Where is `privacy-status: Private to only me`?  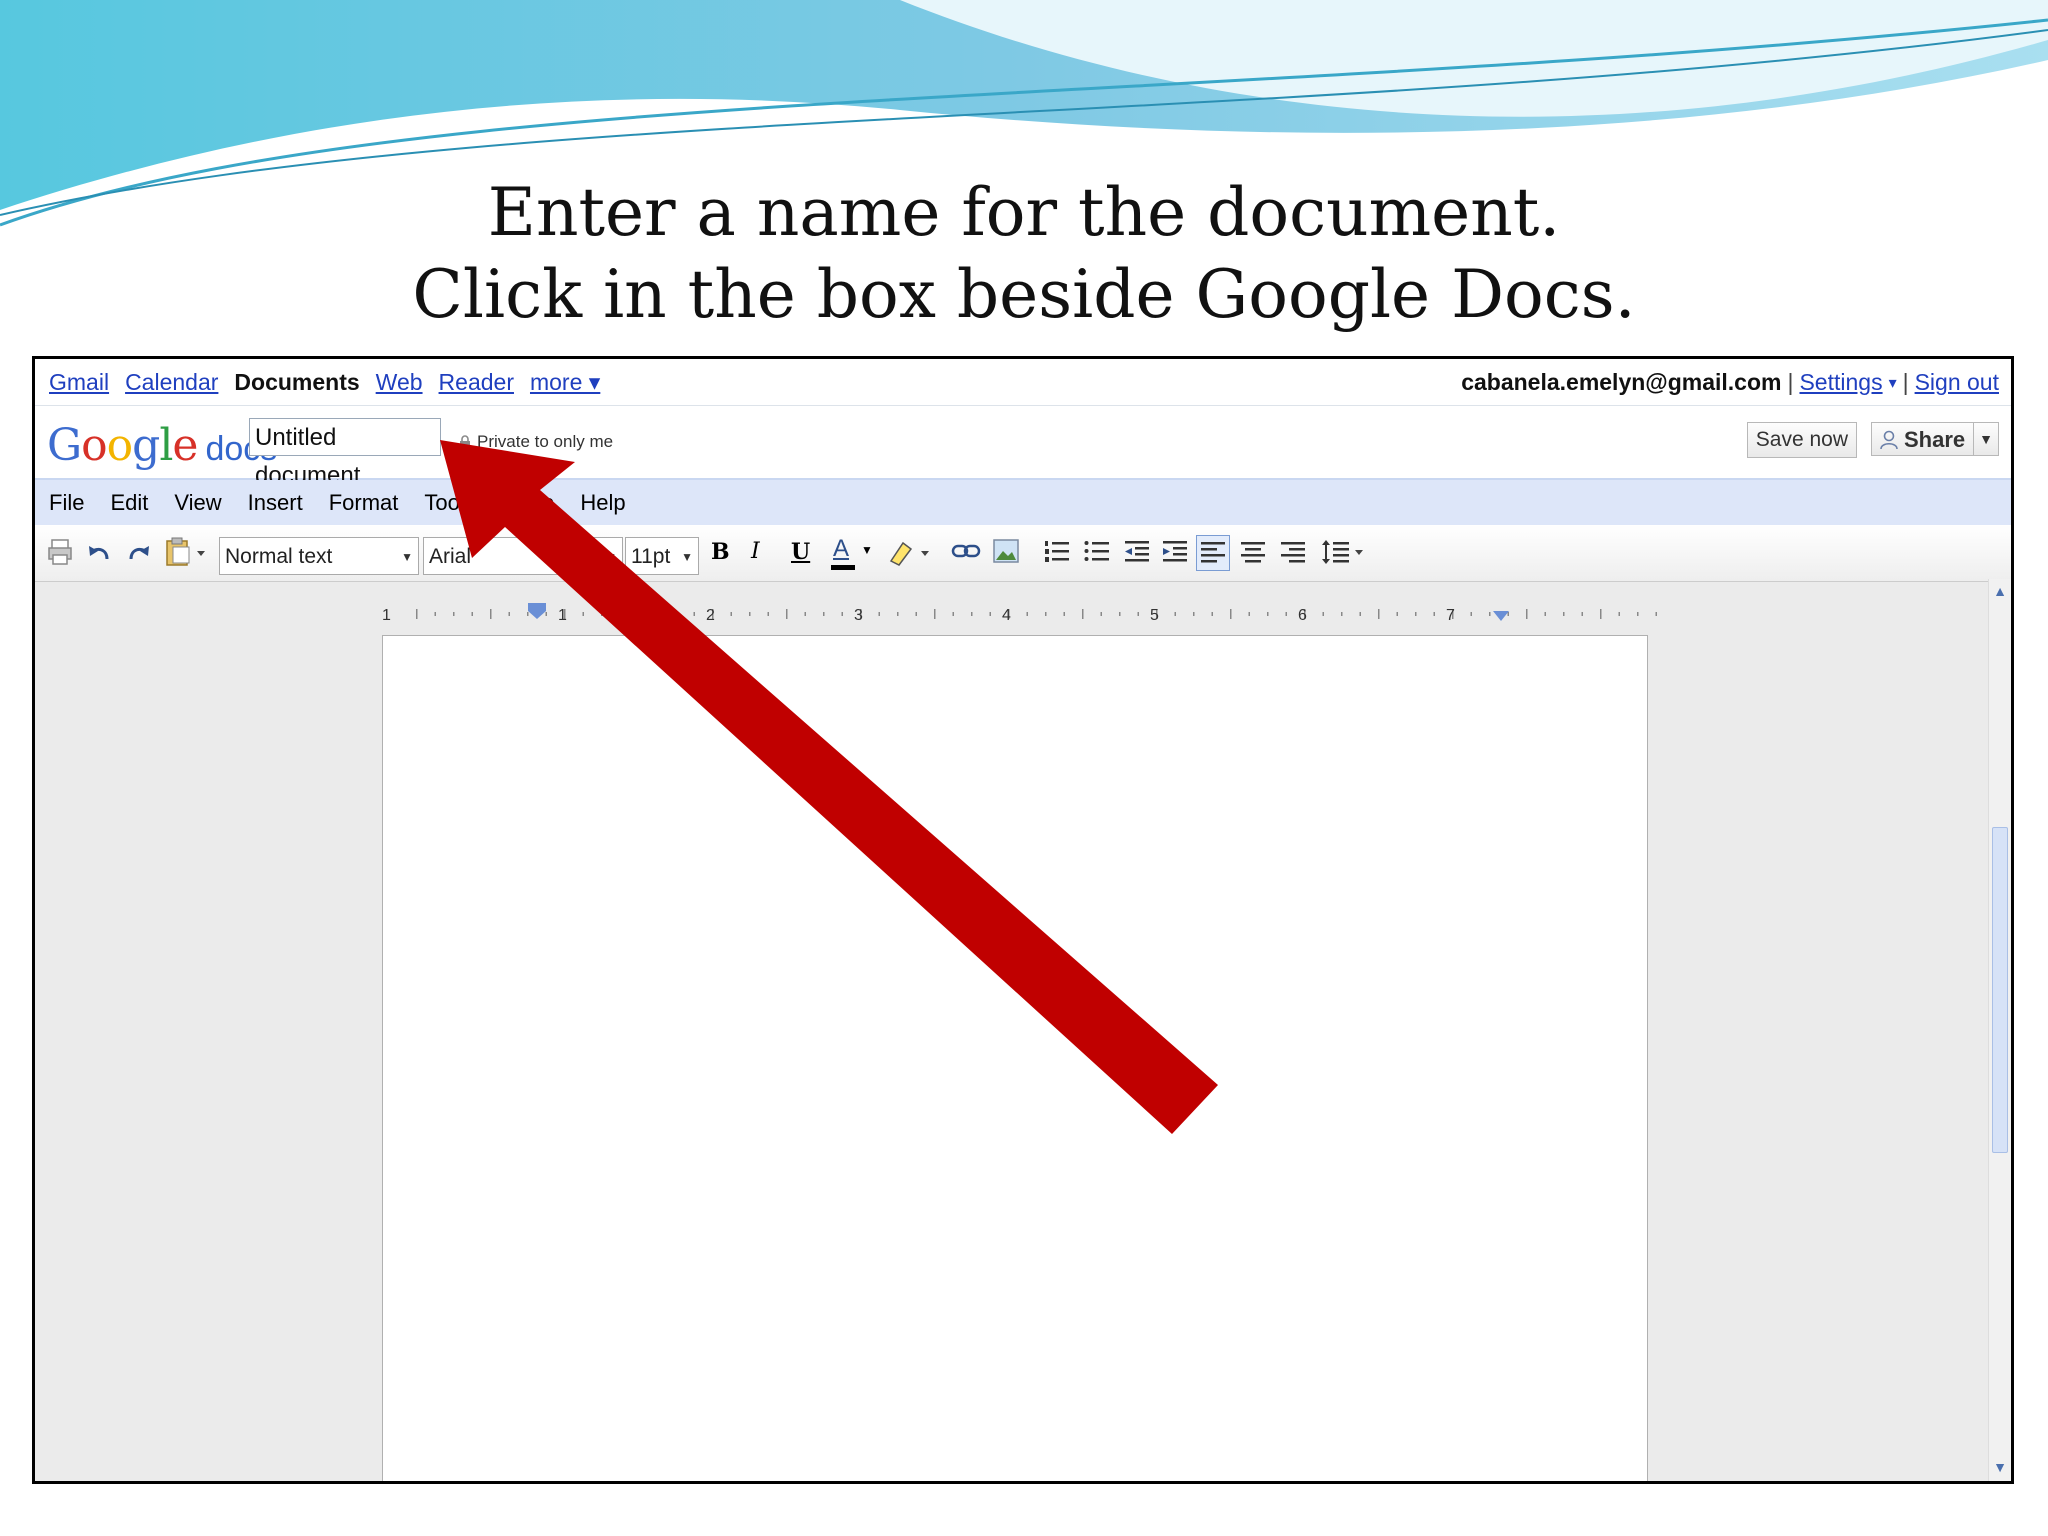 privacy-status: Private to only me is located at coordinates (536, 442).